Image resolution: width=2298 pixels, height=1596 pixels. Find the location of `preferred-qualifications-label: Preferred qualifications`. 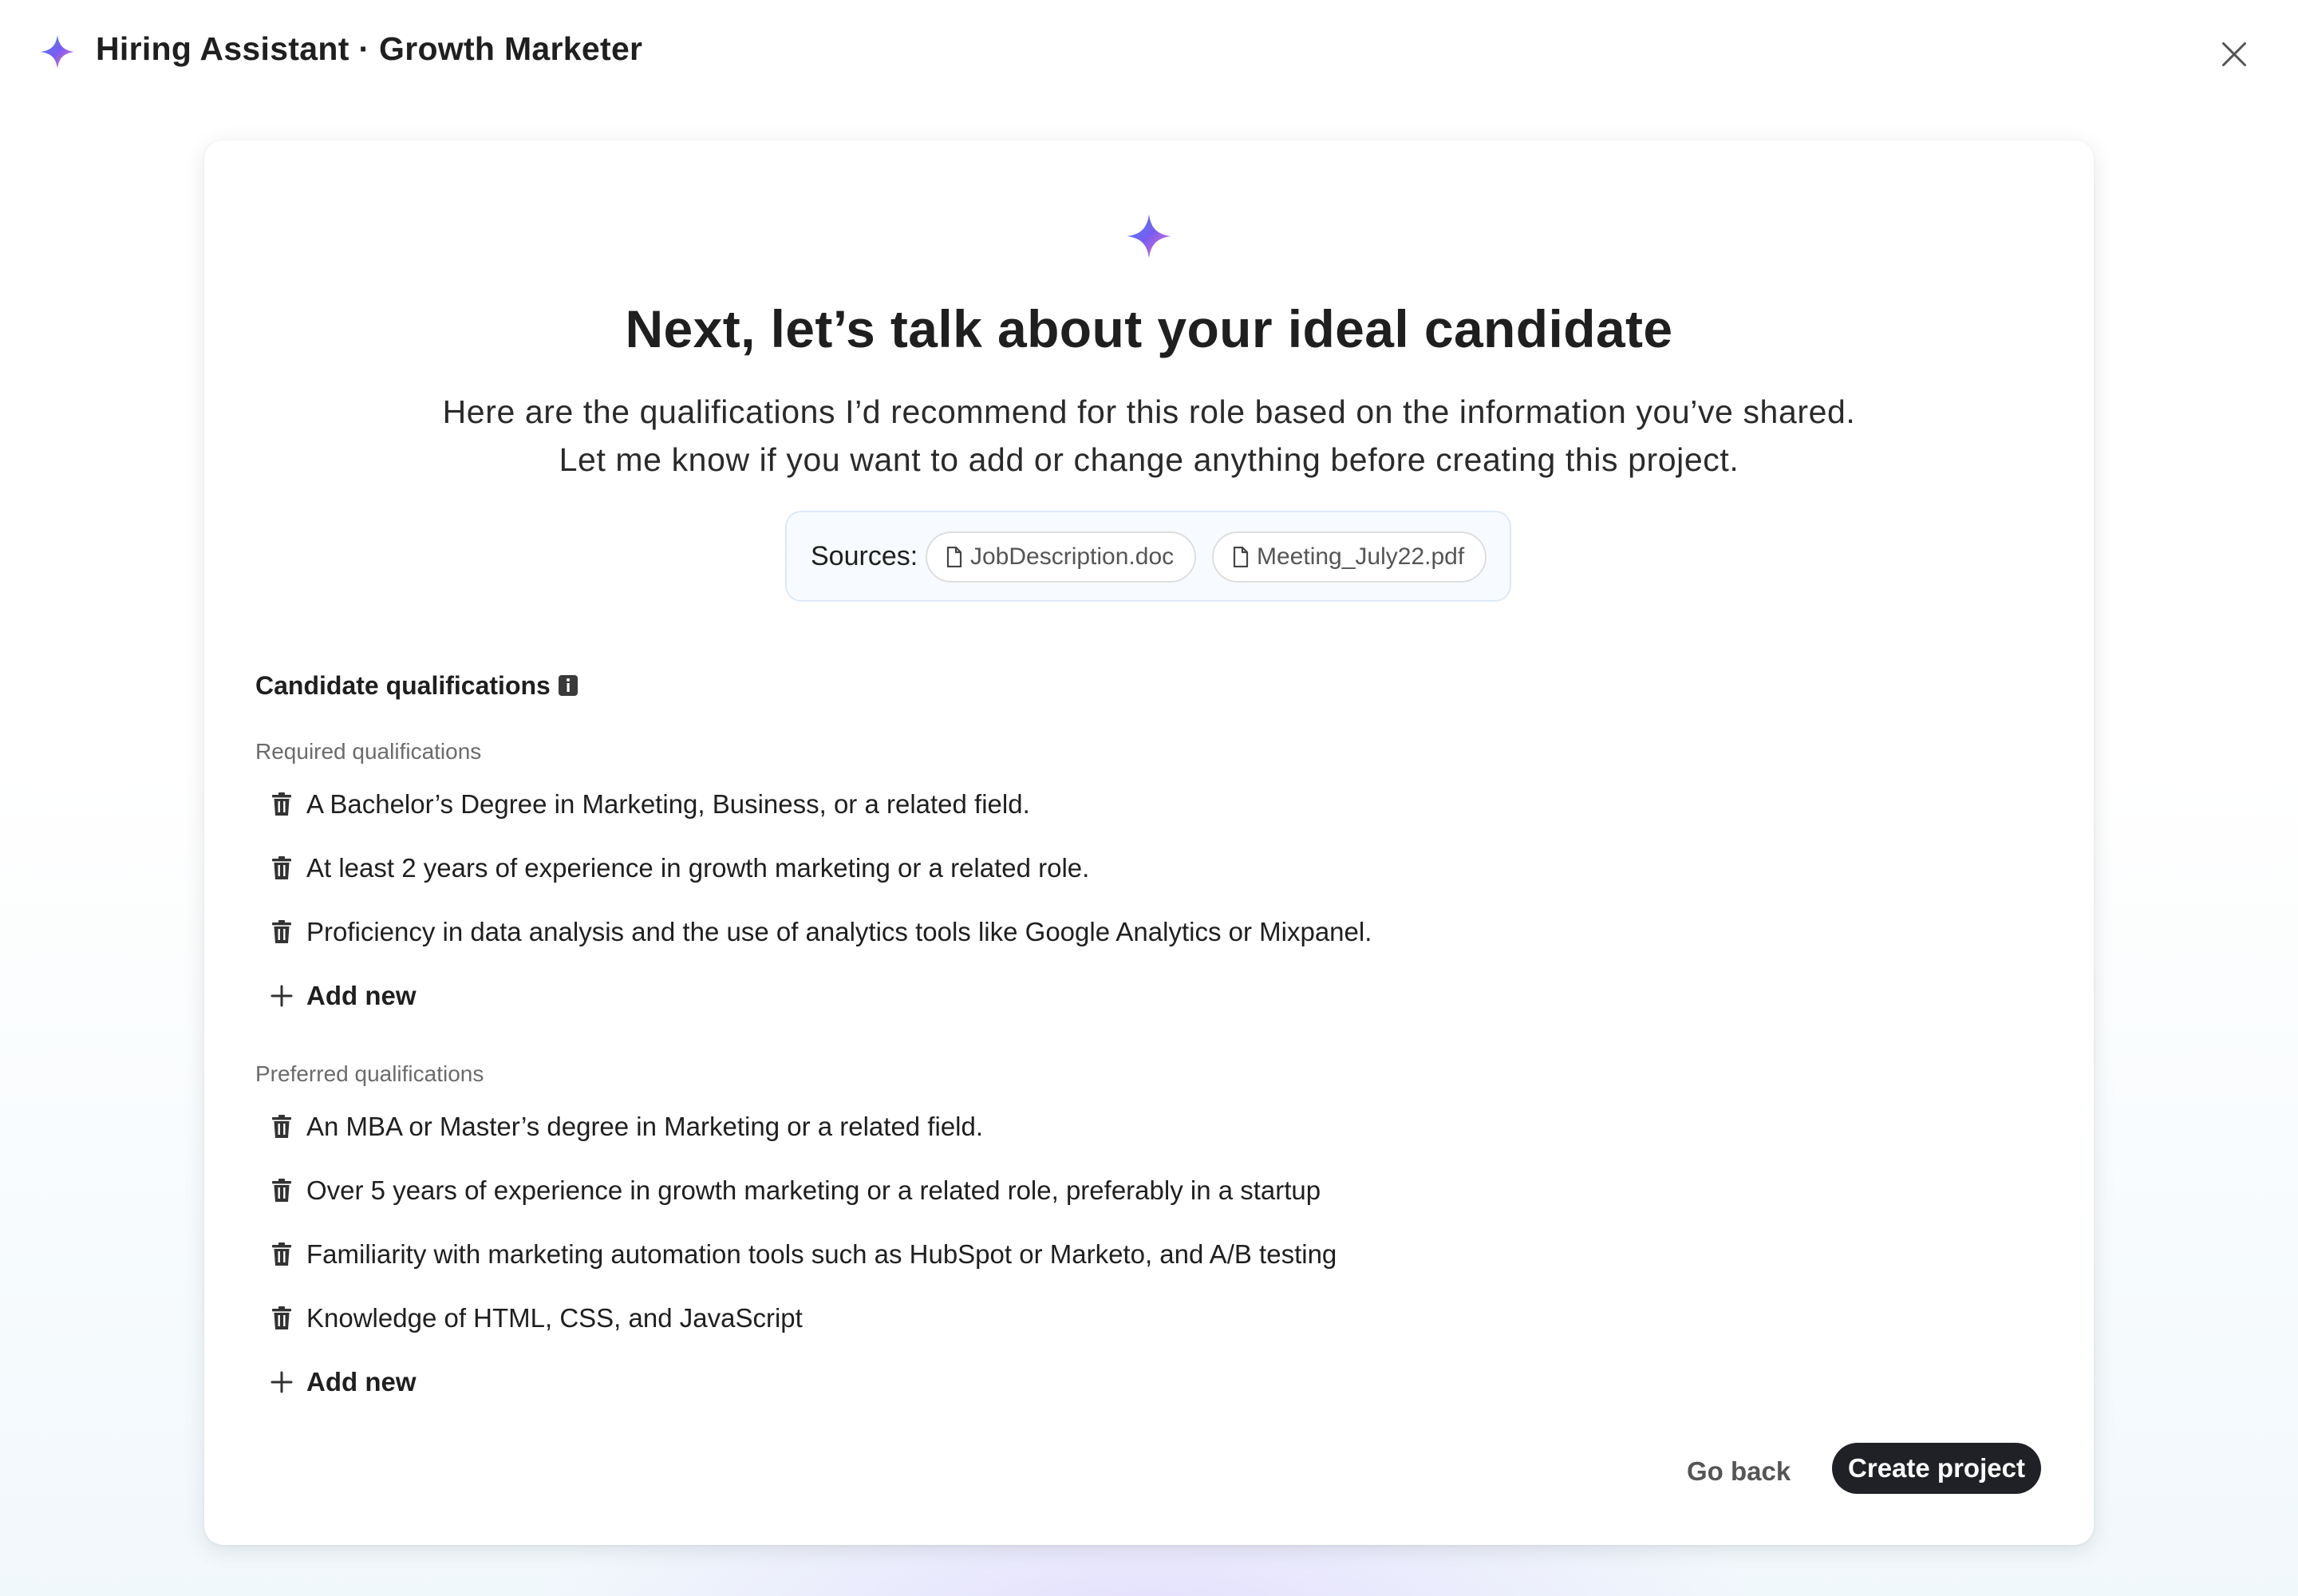

preferred-qualifications-label: Preferred qualifications is located at coordinates (369, 1073).